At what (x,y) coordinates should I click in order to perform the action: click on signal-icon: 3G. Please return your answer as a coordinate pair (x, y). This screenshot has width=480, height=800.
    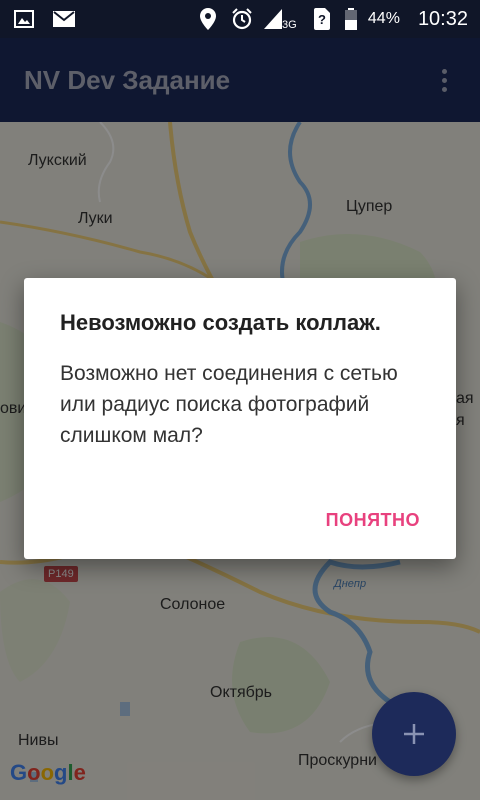
    Looking at the image, I should click on (281, 19).